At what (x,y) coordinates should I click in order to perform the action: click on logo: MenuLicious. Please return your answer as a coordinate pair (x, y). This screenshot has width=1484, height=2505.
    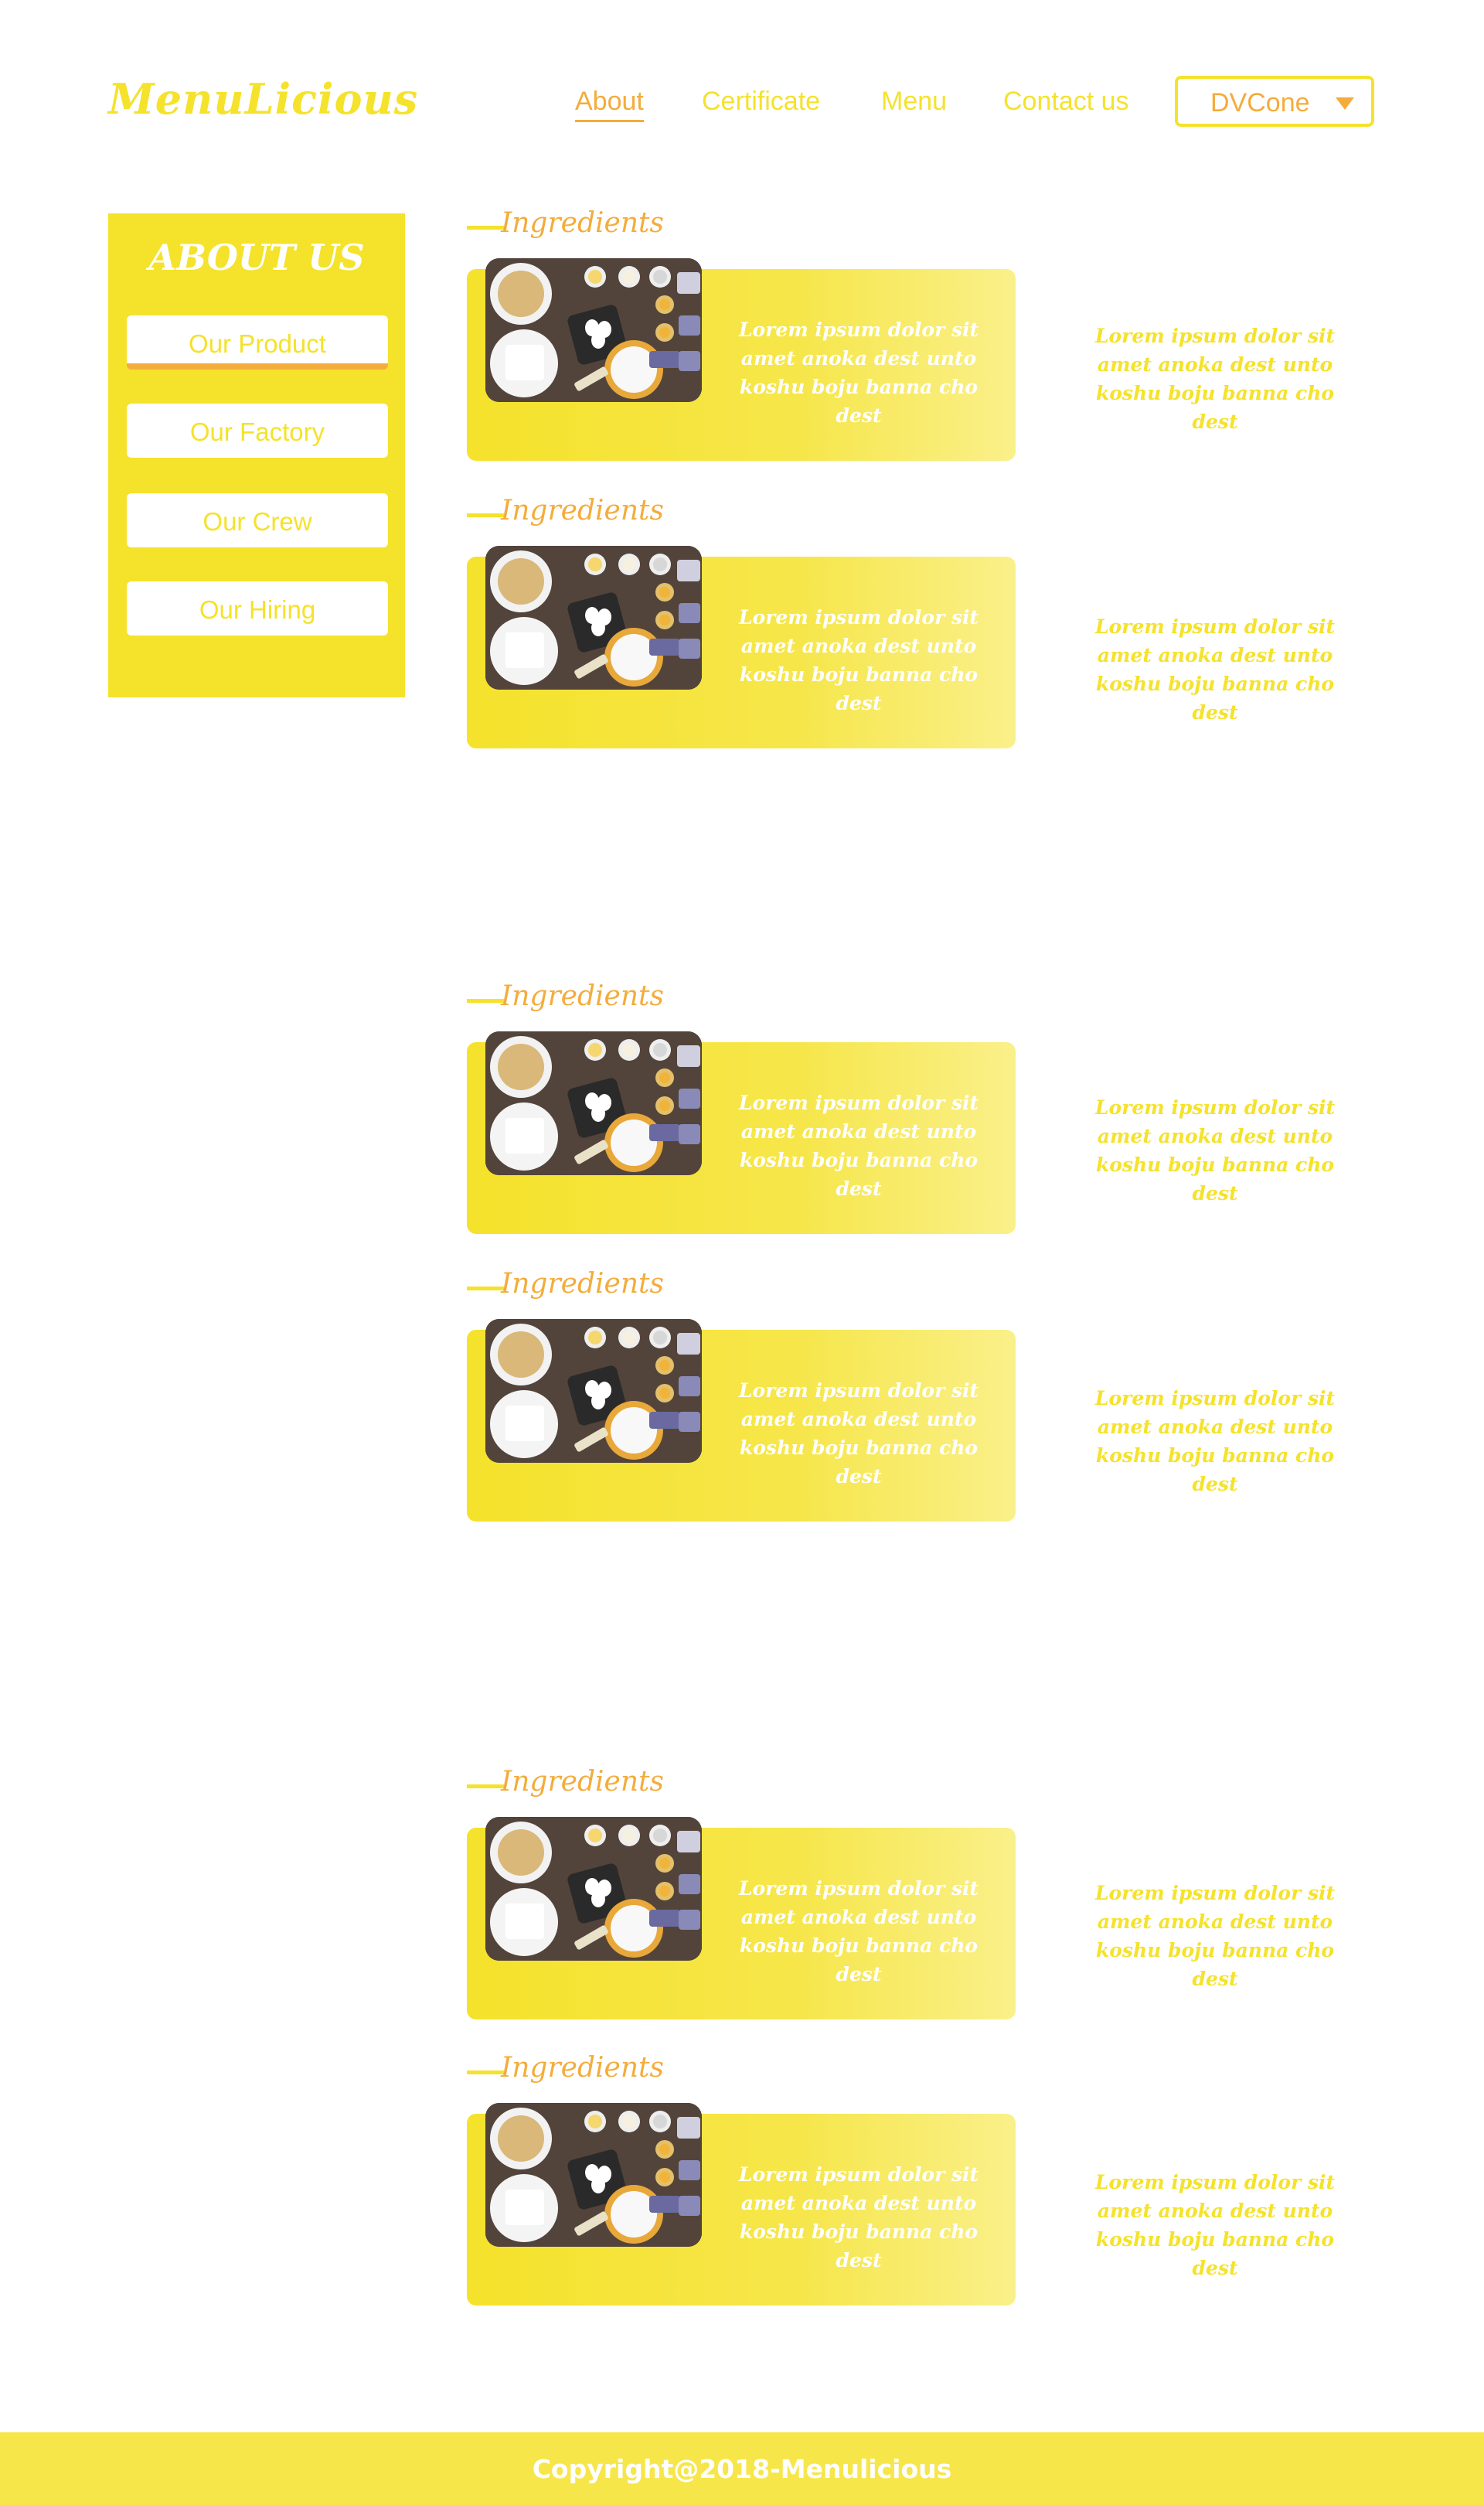
    Looking at the image, I should click on (263, 99).